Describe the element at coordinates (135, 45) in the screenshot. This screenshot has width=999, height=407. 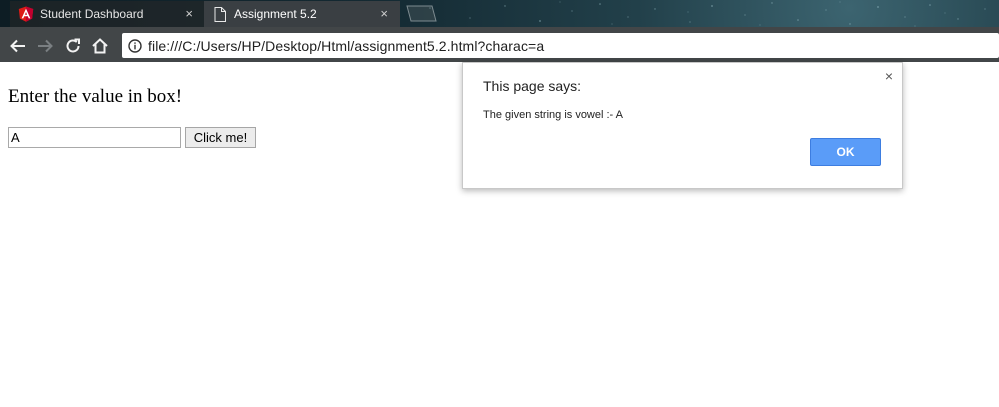
I see `info-icon` at that location.